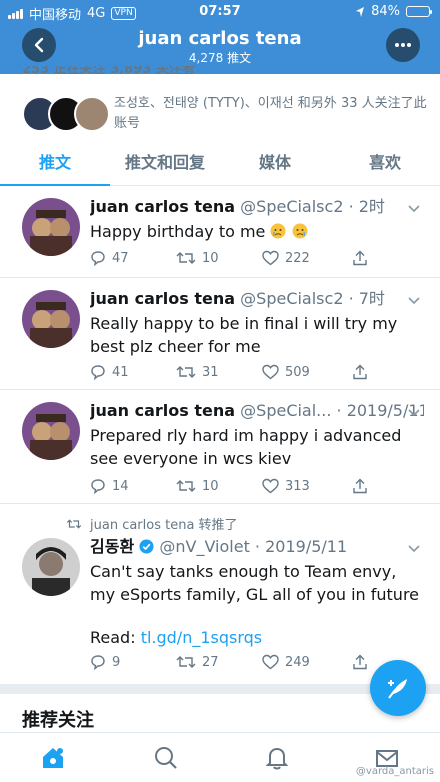  Describe the element at coordinates (58, 720) in the screenshot. I see `recommend-title: 推荐关注` at that location.